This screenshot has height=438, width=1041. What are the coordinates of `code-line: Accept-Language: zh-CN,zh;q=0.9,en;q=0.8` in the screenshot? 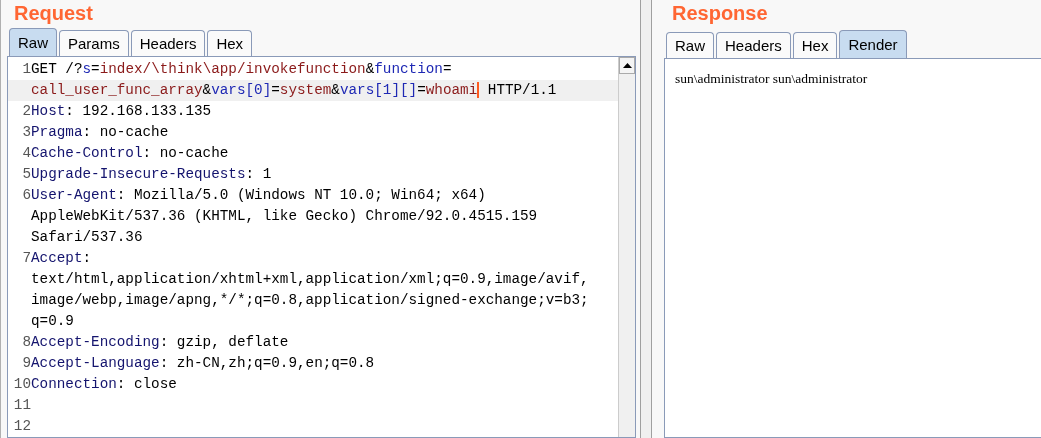 It's located at (203, 363).